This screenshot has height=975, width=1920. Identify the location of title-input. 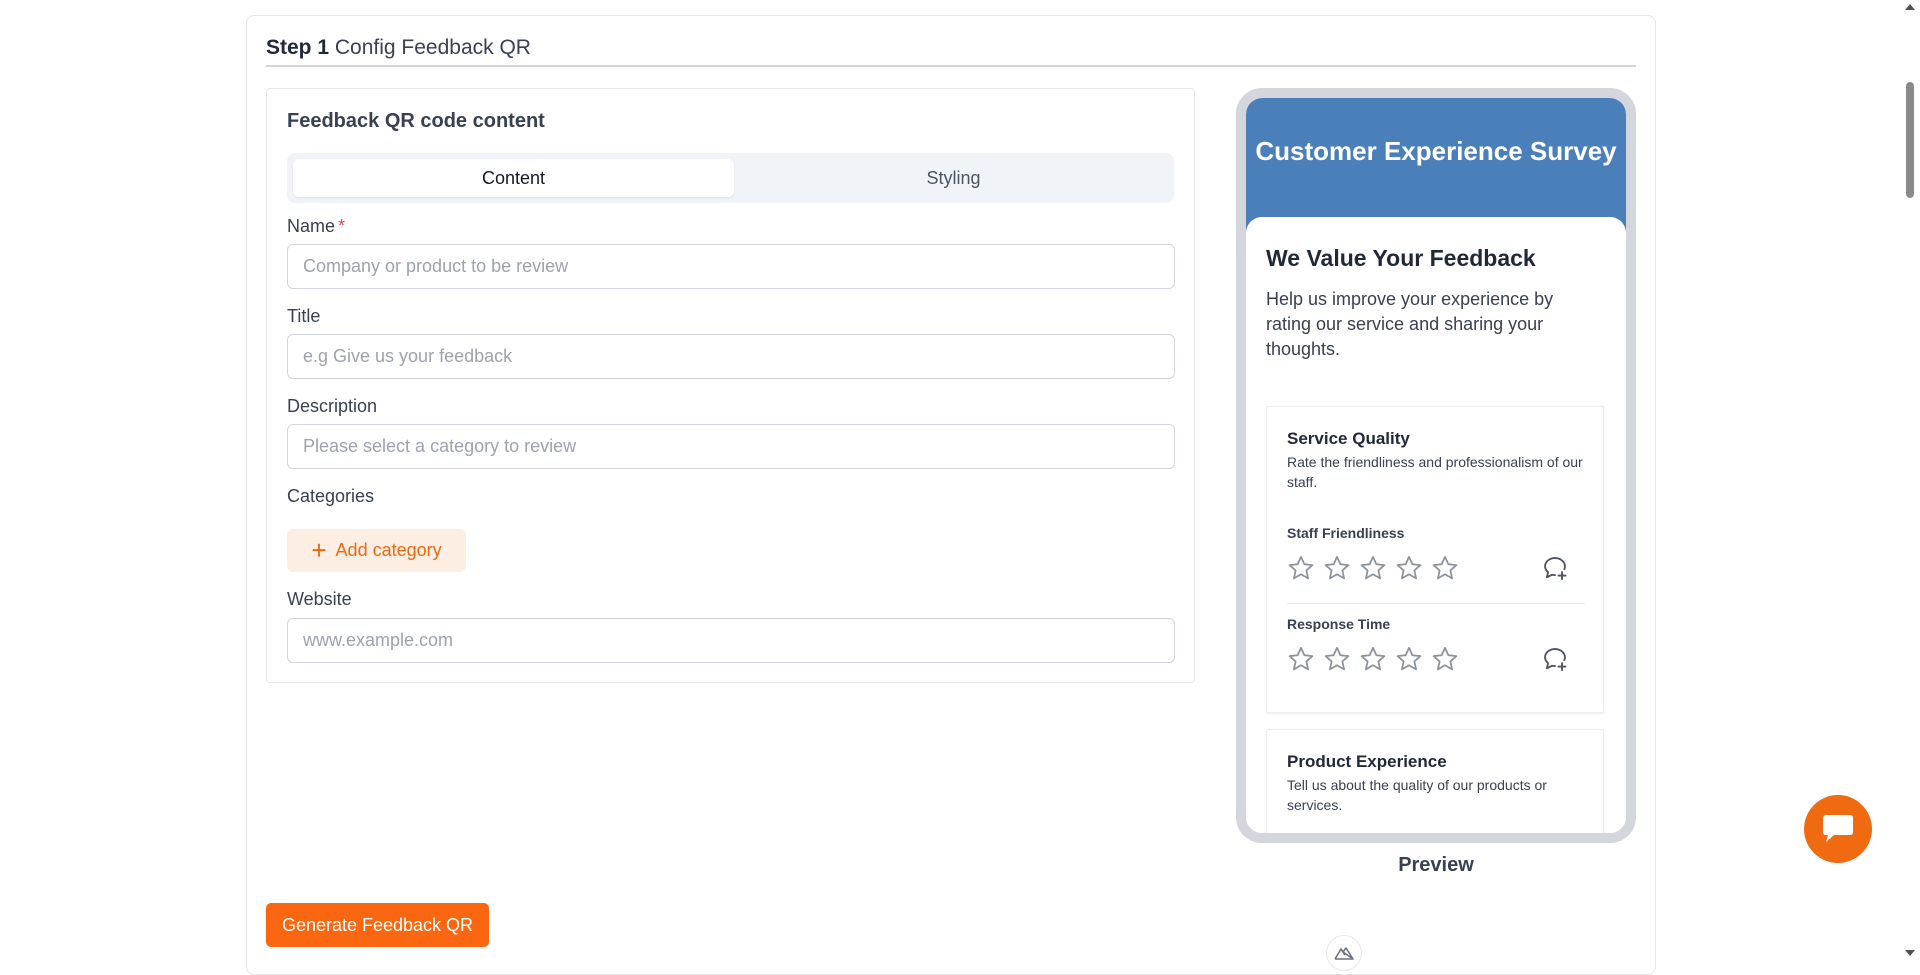
(731, 356).